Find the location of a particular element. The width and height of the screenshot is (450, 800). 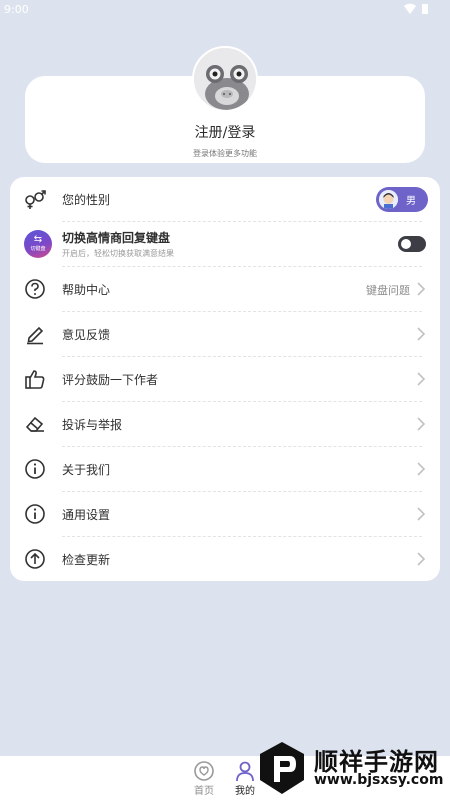

avatar is located at coordinates (225, 79).